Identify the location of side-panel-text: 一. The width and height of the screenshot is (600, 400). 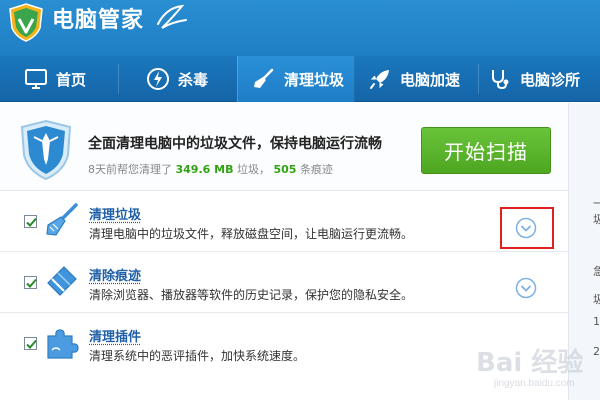
(596, 203).